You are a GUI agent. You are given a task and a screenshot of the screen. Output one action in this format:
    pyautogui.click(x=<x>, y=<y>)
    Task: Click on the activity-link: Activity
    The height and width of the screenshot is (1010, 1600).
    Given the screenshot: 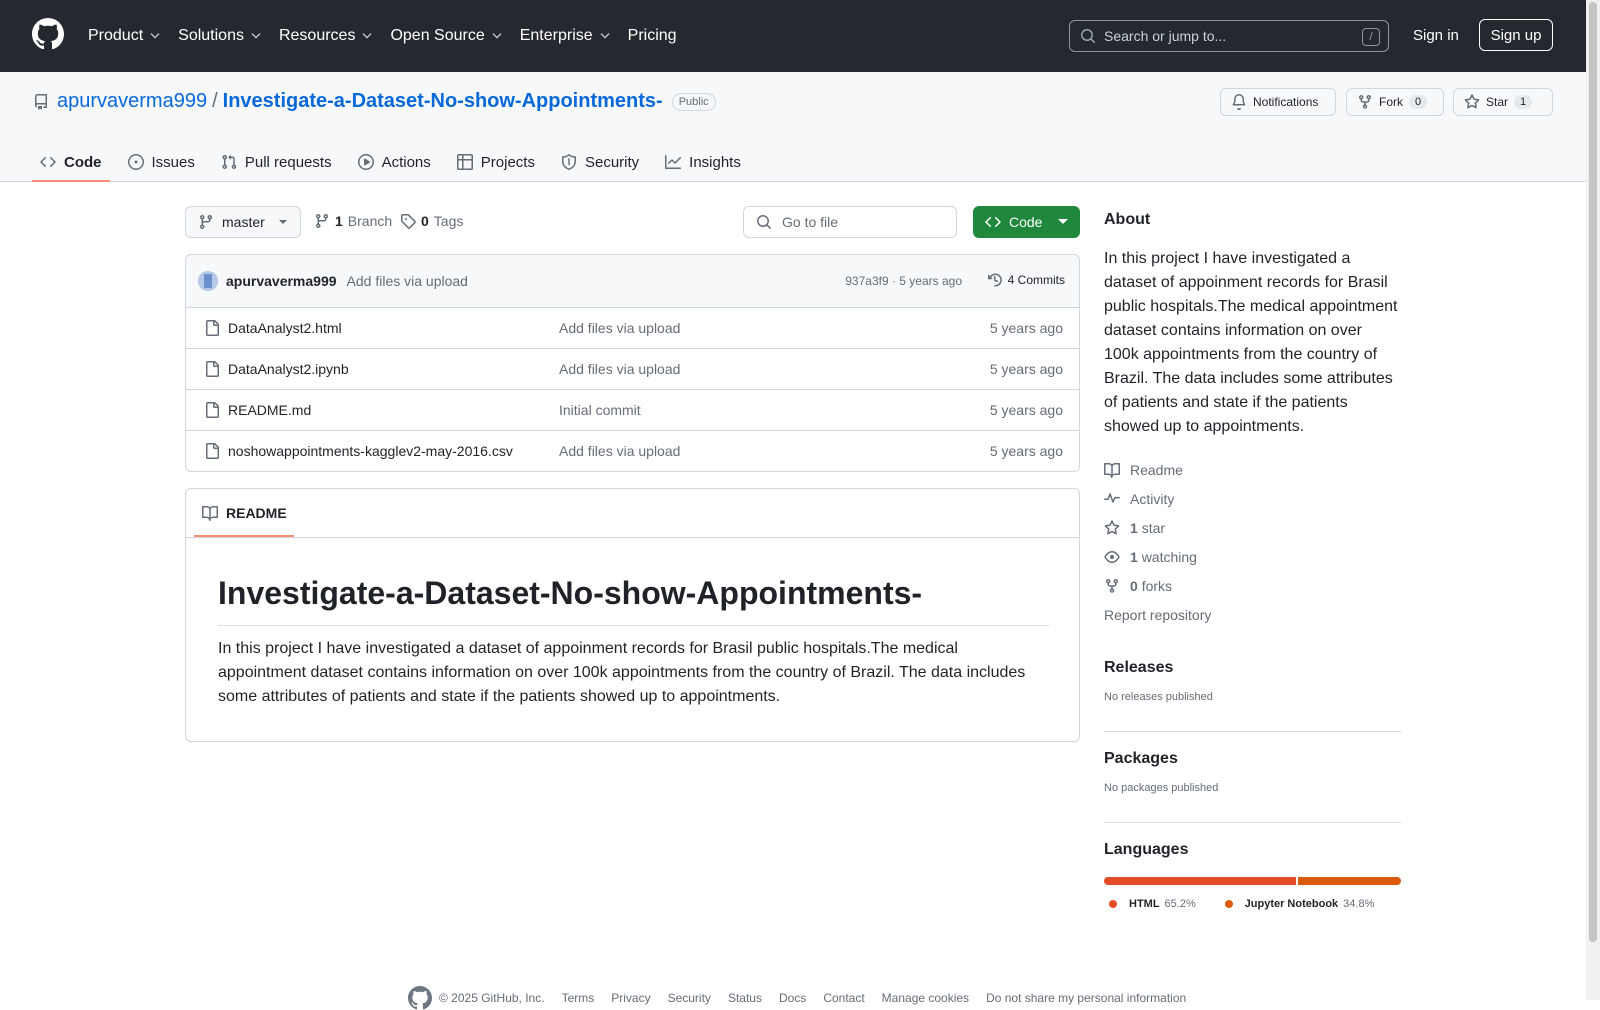 What is the action you would take?
    pyautogui.click(x=1252, y=498)
    